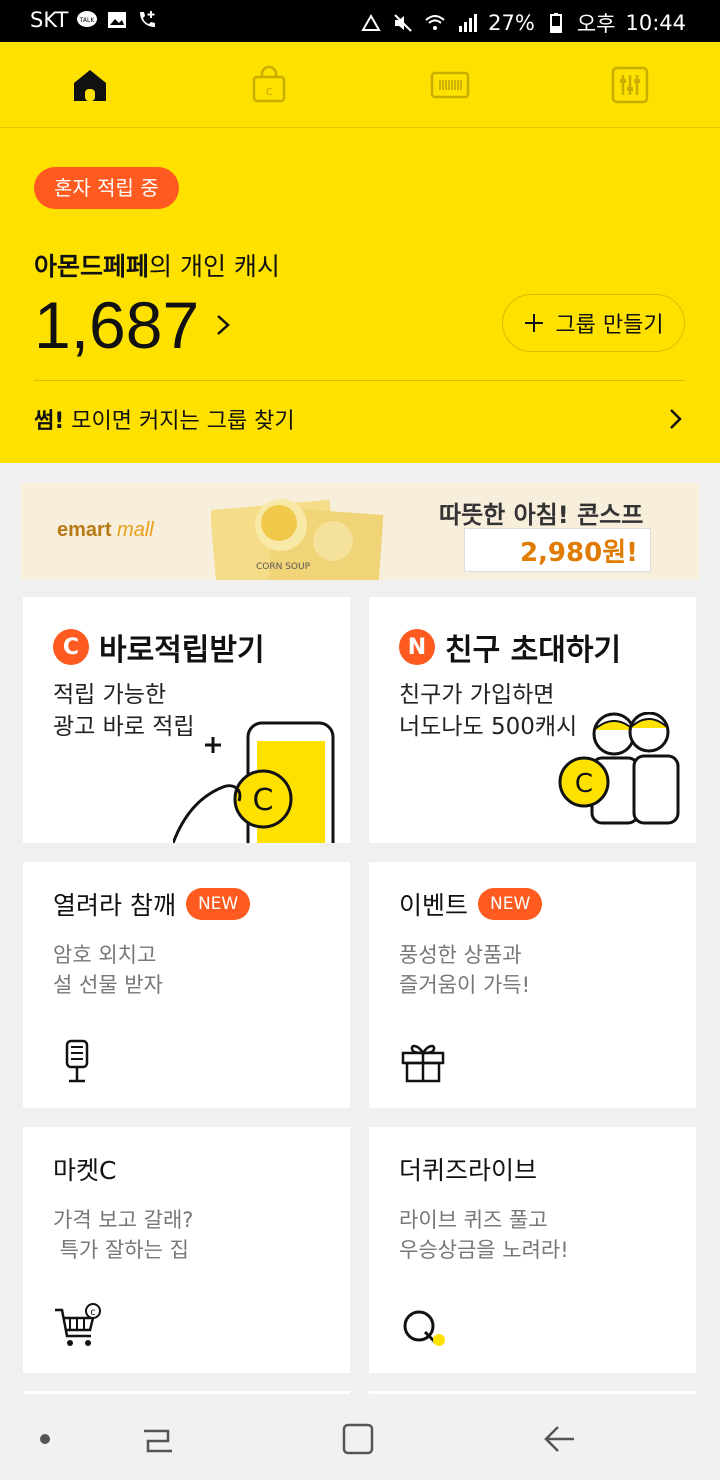 The image size is (720, 1480). Describe the element at coordinates (655, 23) in the screenshot. I see `time-label: 10:44` at that location.